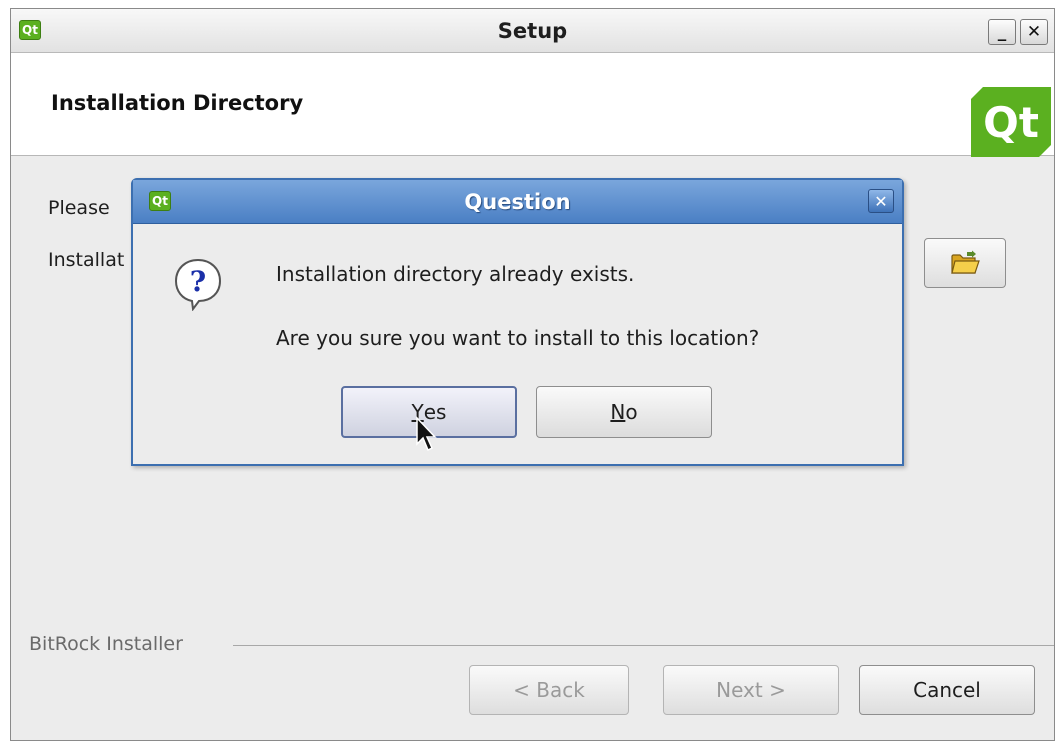  I want to click on close-button: ✕, so click(1034, 32).